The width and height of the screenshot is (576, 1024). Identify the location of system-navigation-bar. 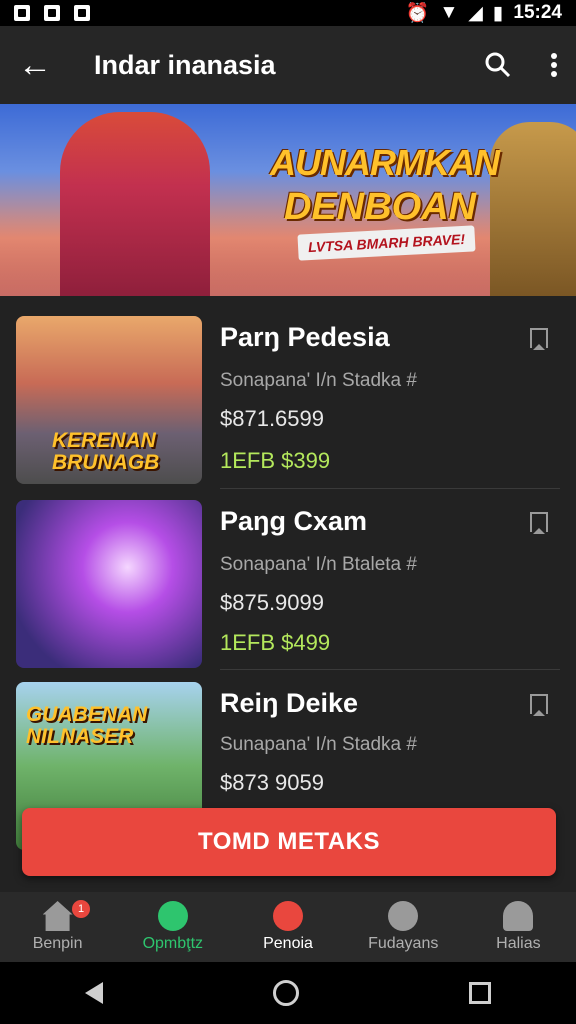
(288, 993).